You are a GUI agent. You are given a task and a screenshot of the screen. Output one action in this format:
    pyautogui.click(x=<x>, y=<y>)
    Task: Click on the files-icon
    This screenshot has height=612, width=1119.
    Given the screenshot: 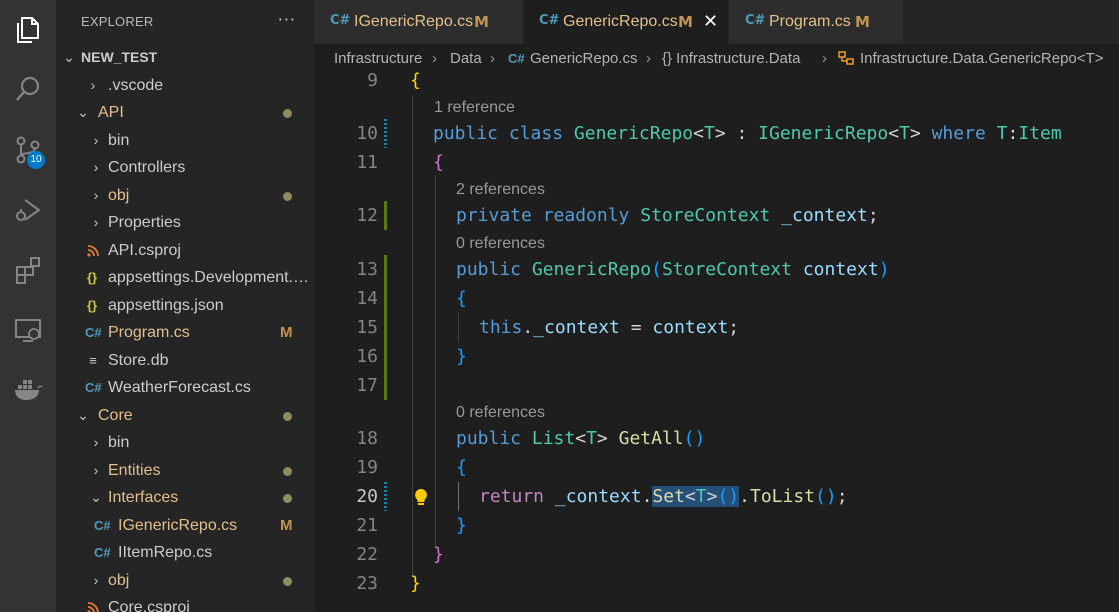 What is the action you would take?
    pyautogui.click(x=28, y=30)
    